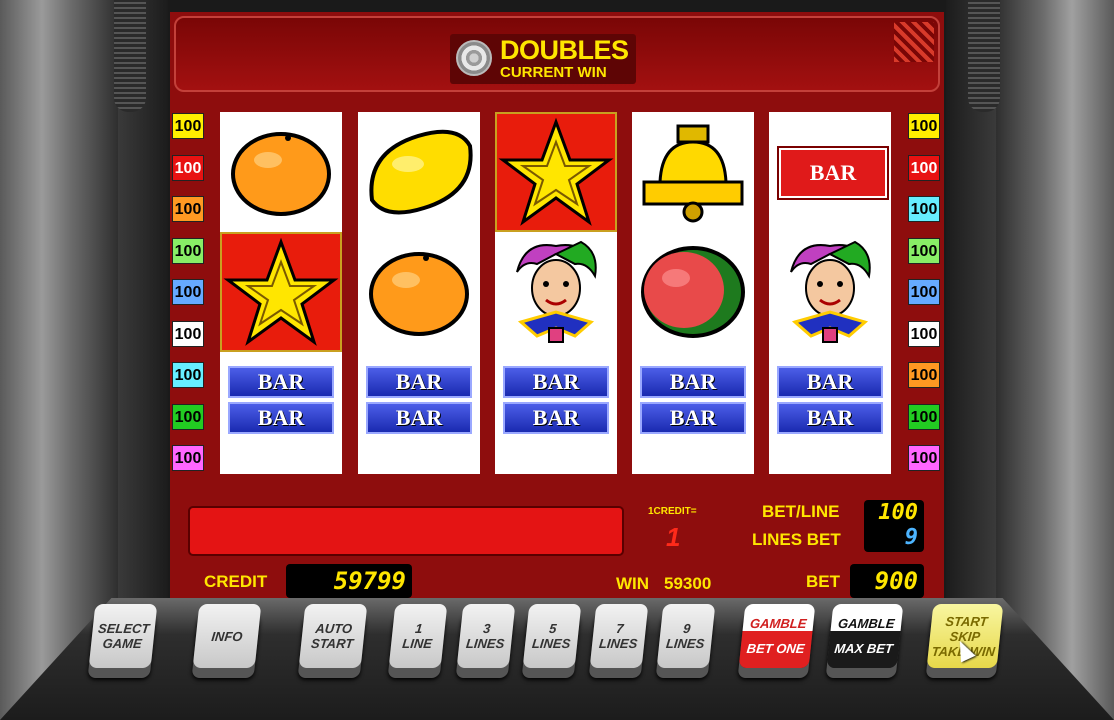  I want to click on button-label-line1: INFO, so click(227, 636).